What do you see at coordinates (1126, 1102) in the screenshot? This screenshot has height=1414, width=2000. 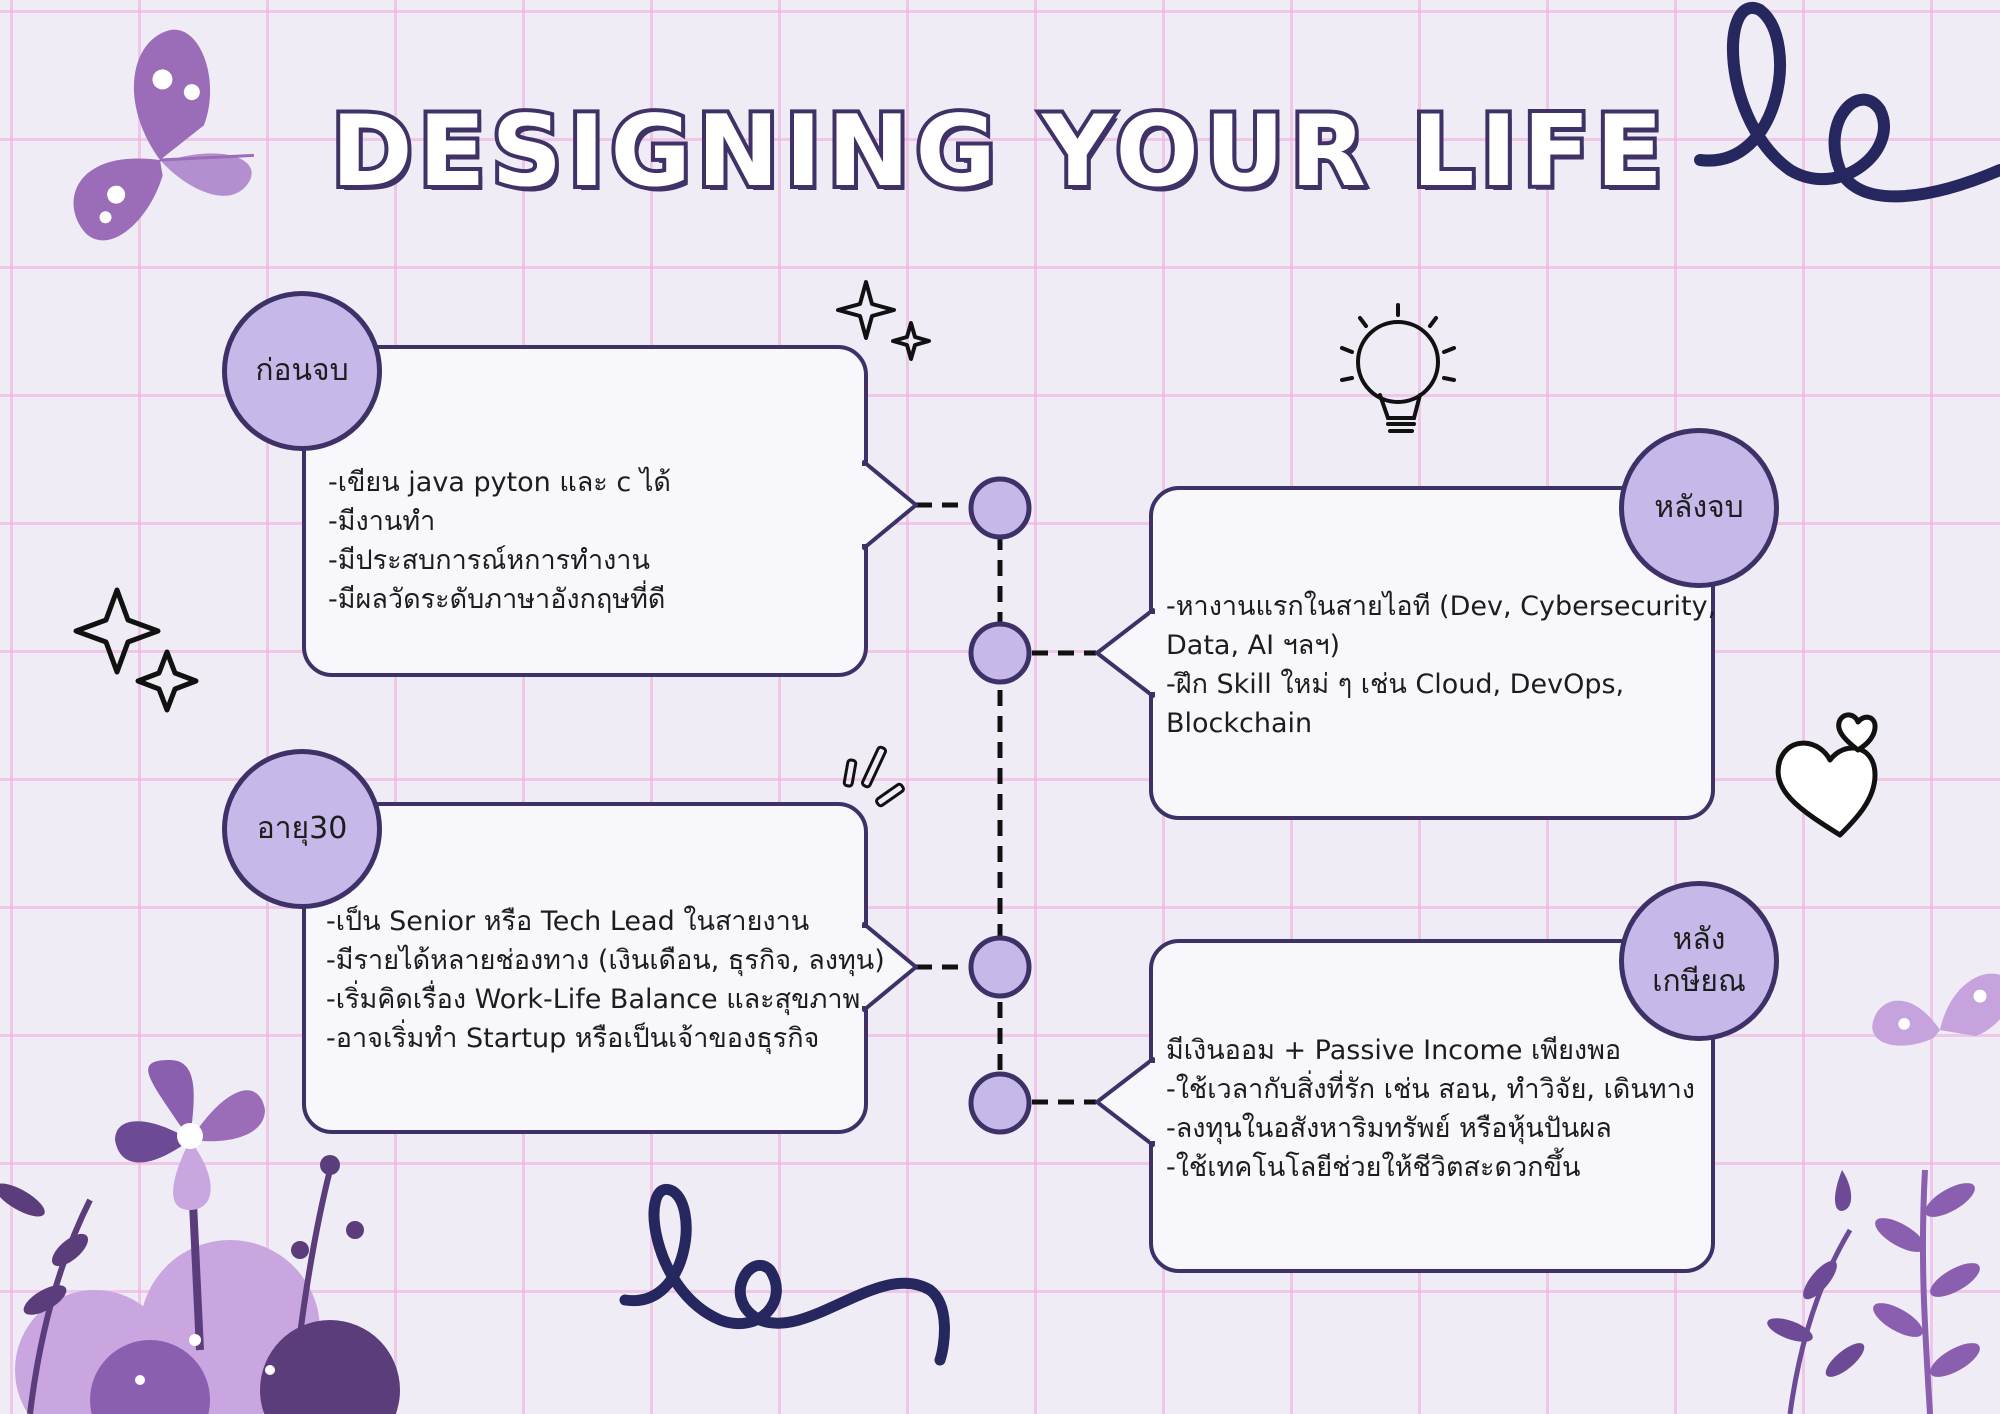 I see `card-pointer-left` at bounding box center [1126, 1102].